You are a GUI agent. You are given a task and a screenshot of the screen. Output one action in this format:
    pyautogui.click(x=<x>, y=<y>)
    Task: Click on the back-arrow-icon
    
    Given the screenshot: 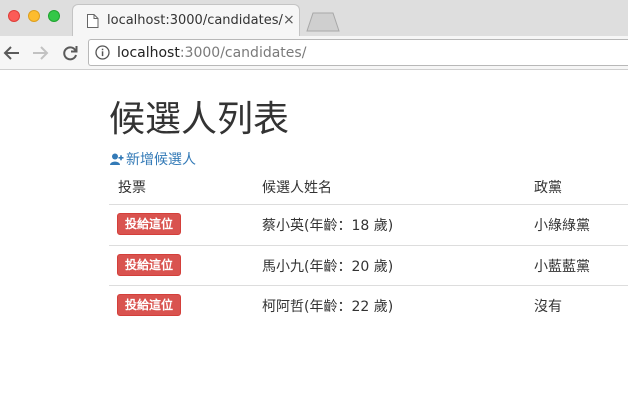 What is the action you would take?
    pyautogui.click(x=12, y=53)
    